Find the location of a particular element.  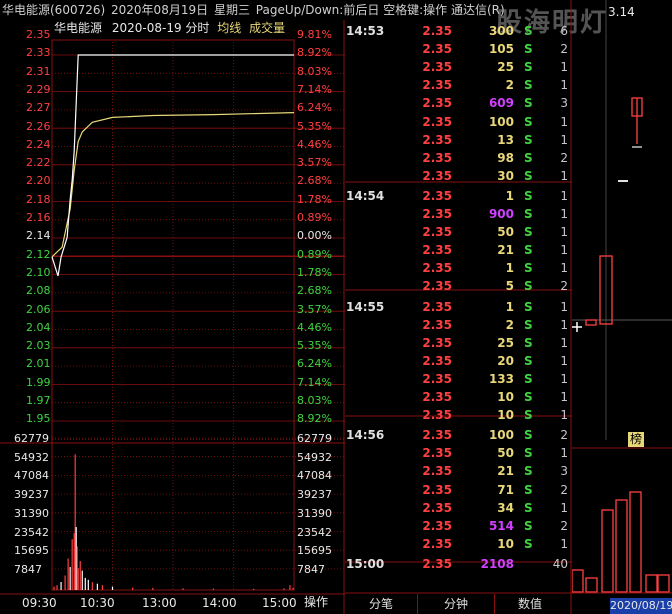

time-axis-label: 13:00 is located at coordinates (159, 603).